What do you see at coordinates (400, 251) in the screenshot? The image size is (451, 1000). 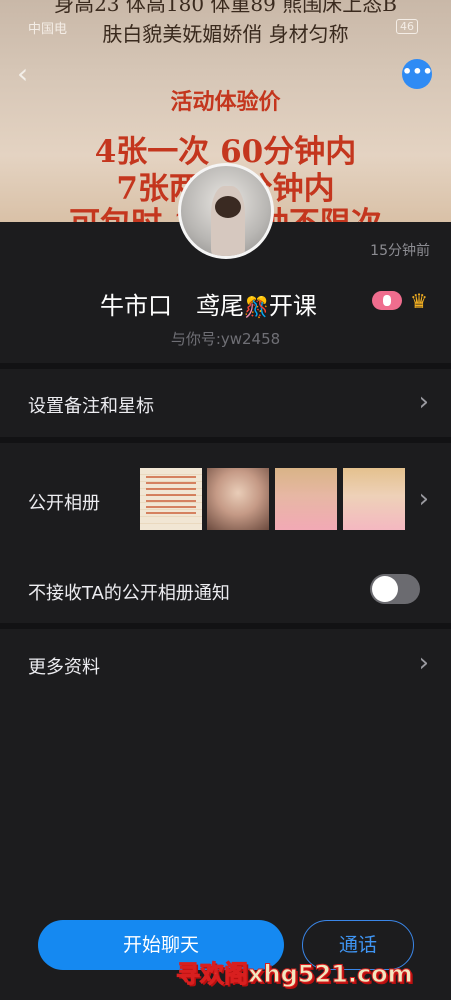 I see `last-active-time: 15分钟前` at bounding box center [400, 251].